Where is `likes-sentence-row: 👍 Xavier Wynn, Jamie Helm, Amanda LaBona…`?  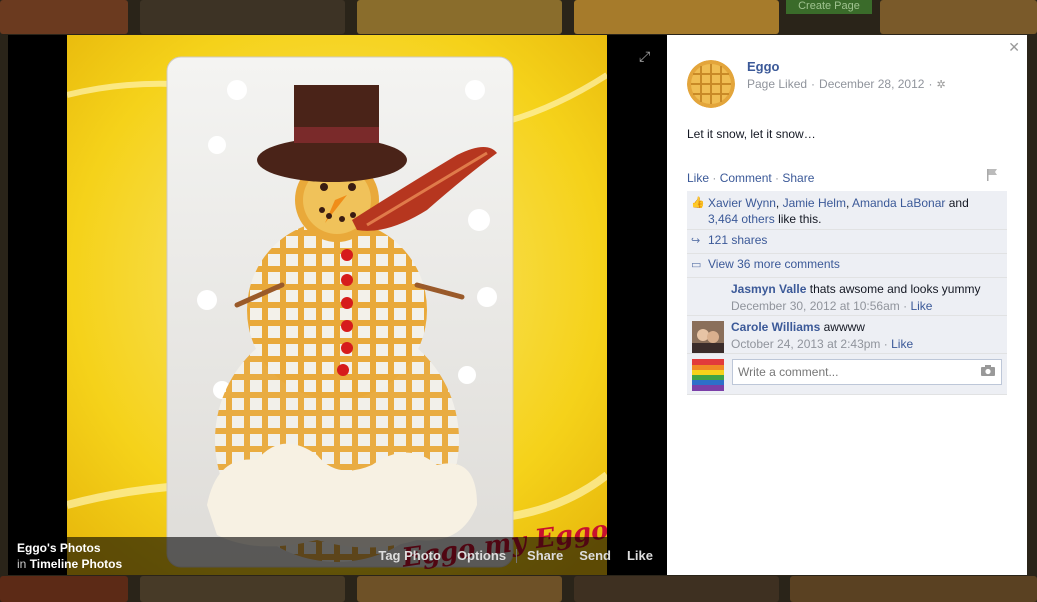
likes-sentence-row: 👍 Xavier Wynn, Jamie Helm, Amanda LaBona… is located at coordinates (847, 210).